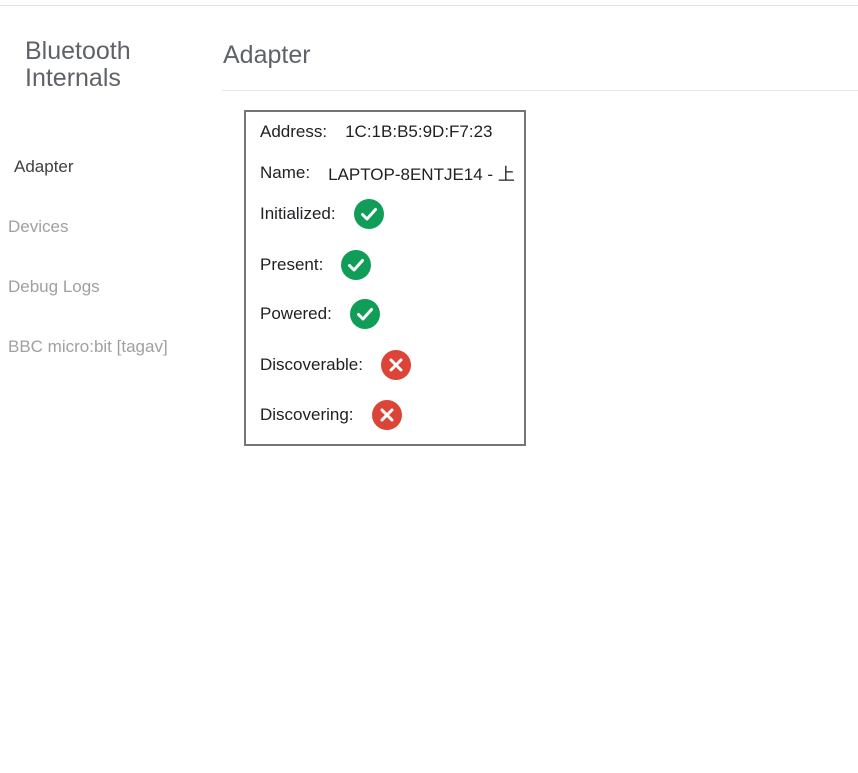  I want to click on discovering-label: Discovering:, so click(307, 414).